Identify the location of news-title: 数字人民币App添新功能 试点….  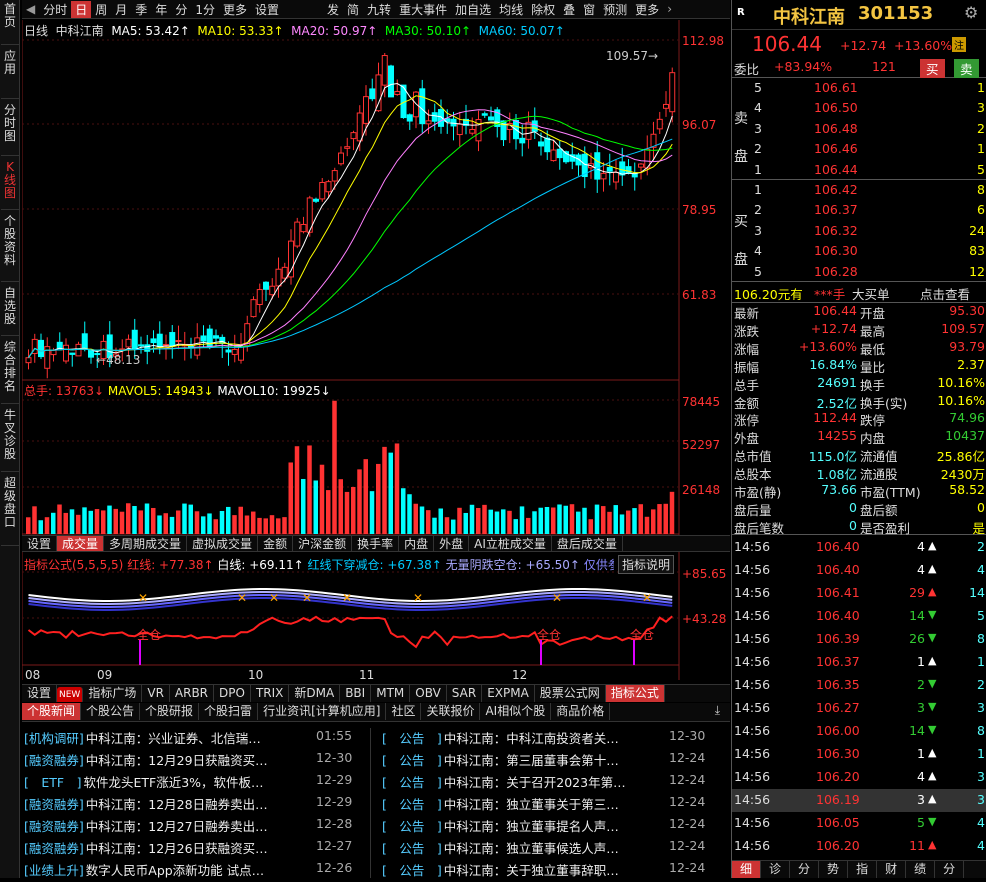
(175, 870).